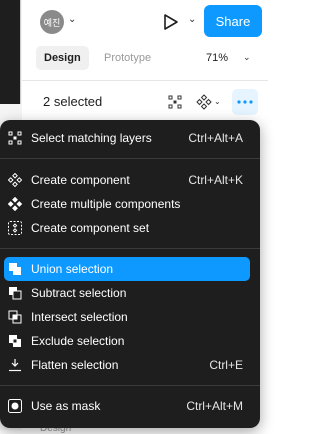 Image resolution: width=320 pixels, height=434 pixels. Describe the element at coordinates (62, 58) in the screenshot. I see `tab-design: Design` at that location.